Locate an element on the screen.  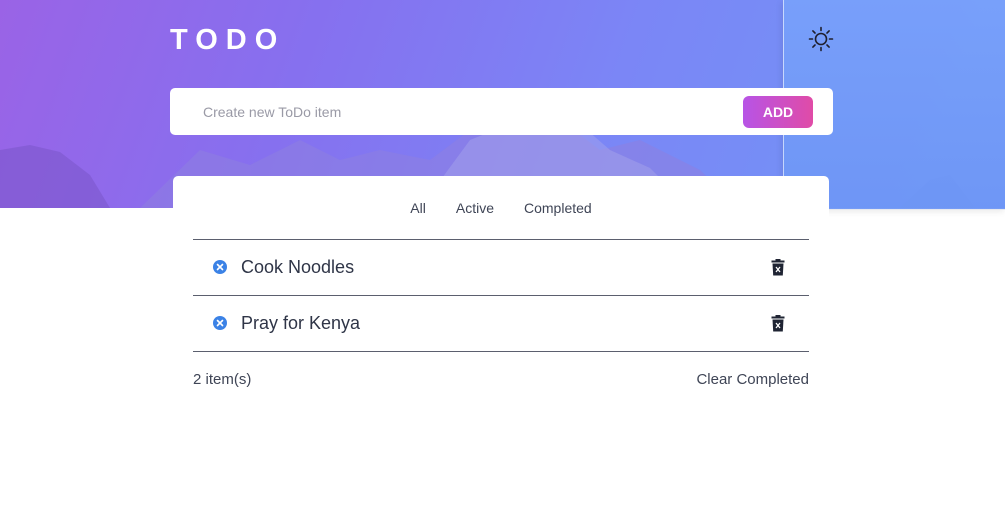
new-item-input is located at coordinates (463, 112).